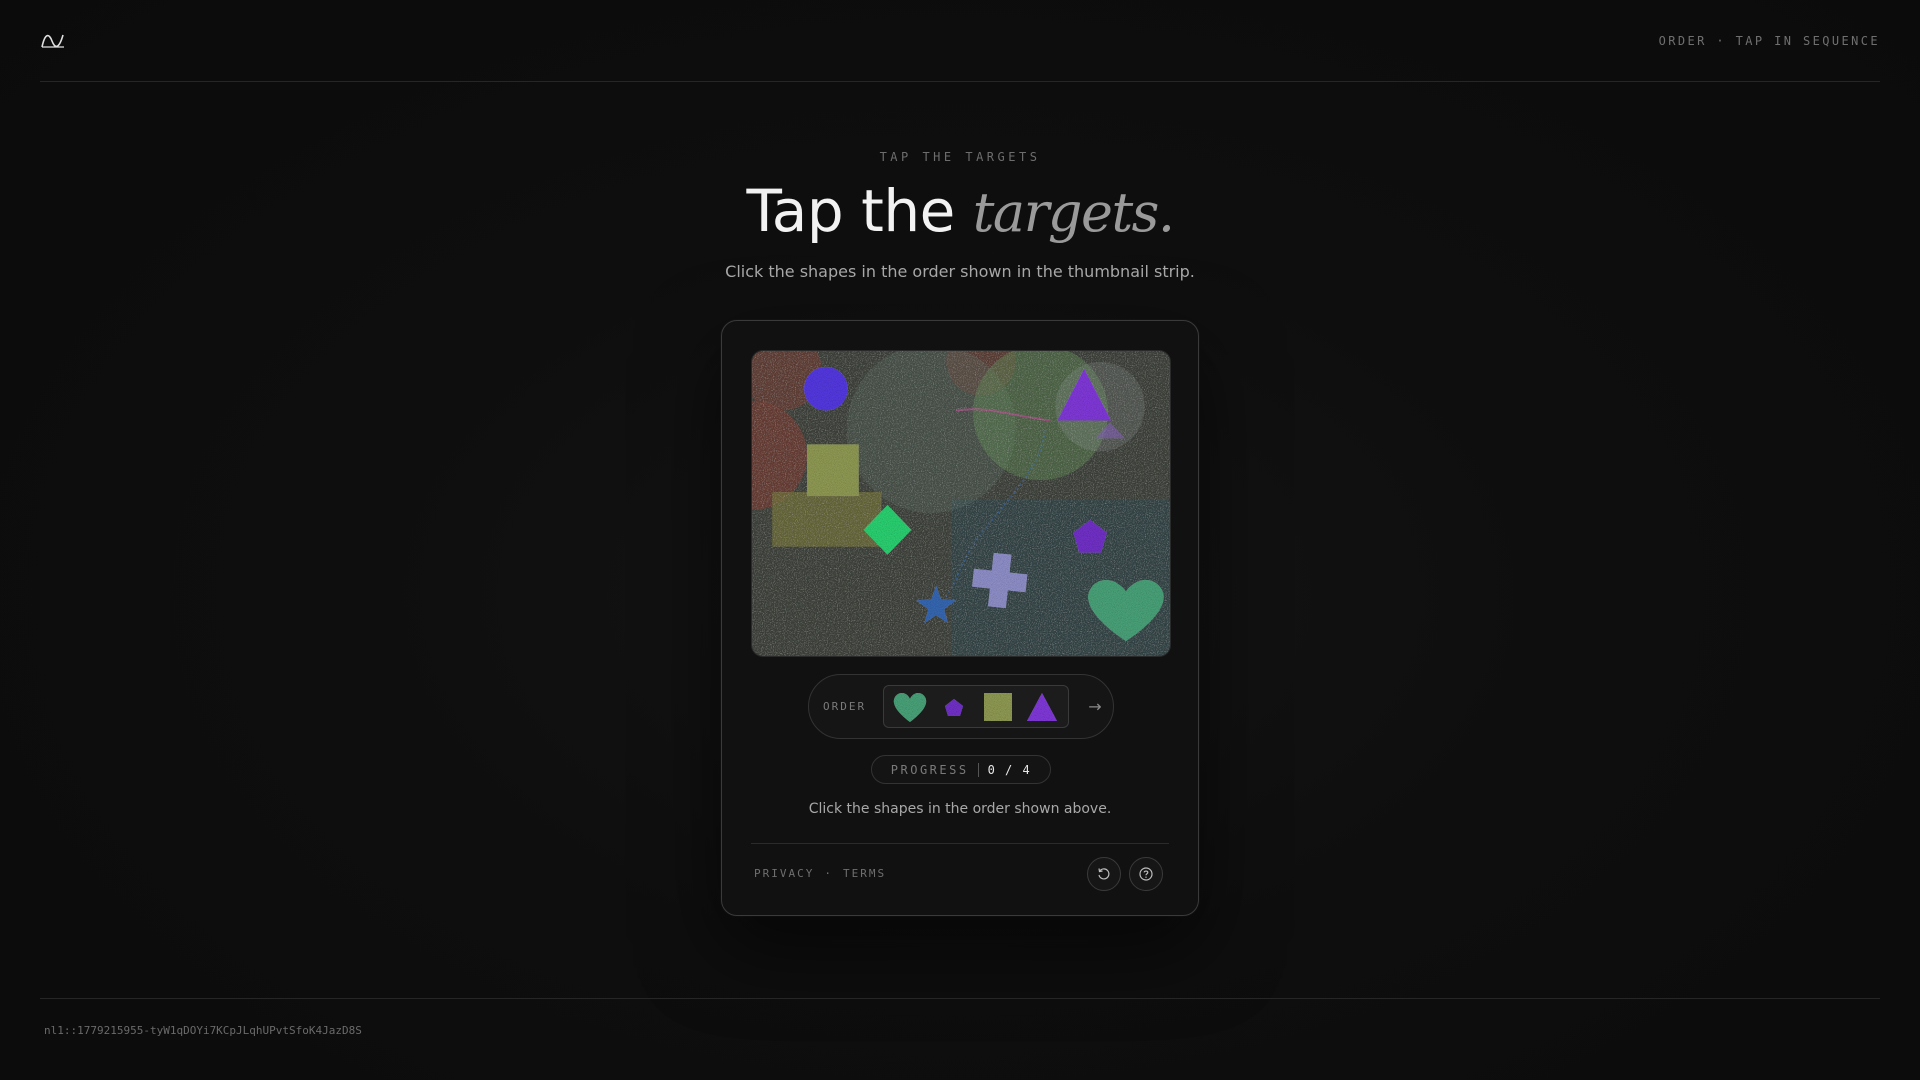 This screenshot has height=1080, width=1920. What do you see at coordinates (820, 873) in the screenshot?
I see `footer-links: PRIVACY · TERMS` at bounding box center [820, 873].